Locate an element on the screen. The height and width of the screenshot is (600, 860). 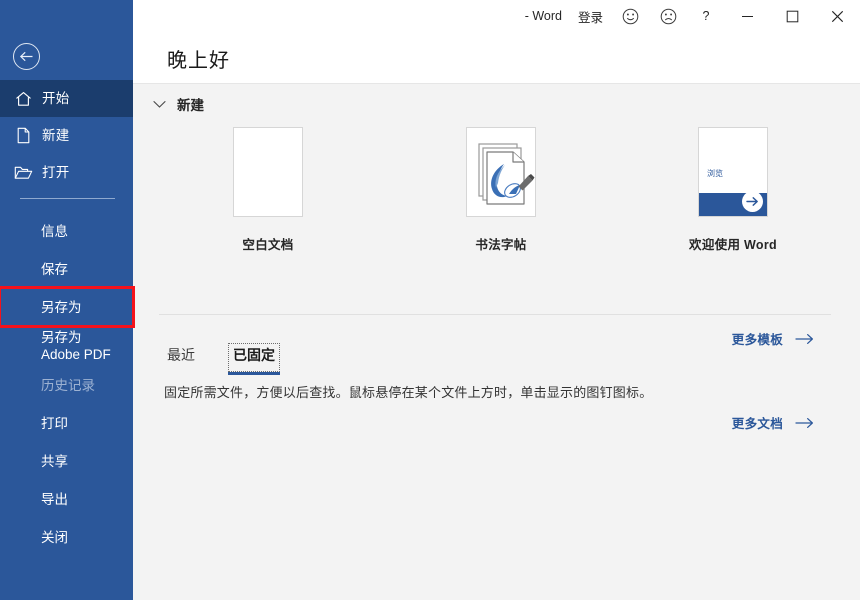
sidebar-item-label: 导出 is located at coordinates (54, 499).